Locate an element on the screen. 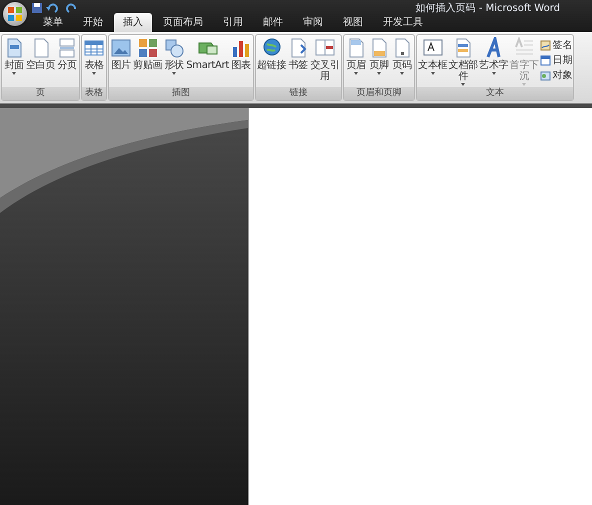 The image size is (592, 505). group-label: 链接 is located at coordinates (299, 93).